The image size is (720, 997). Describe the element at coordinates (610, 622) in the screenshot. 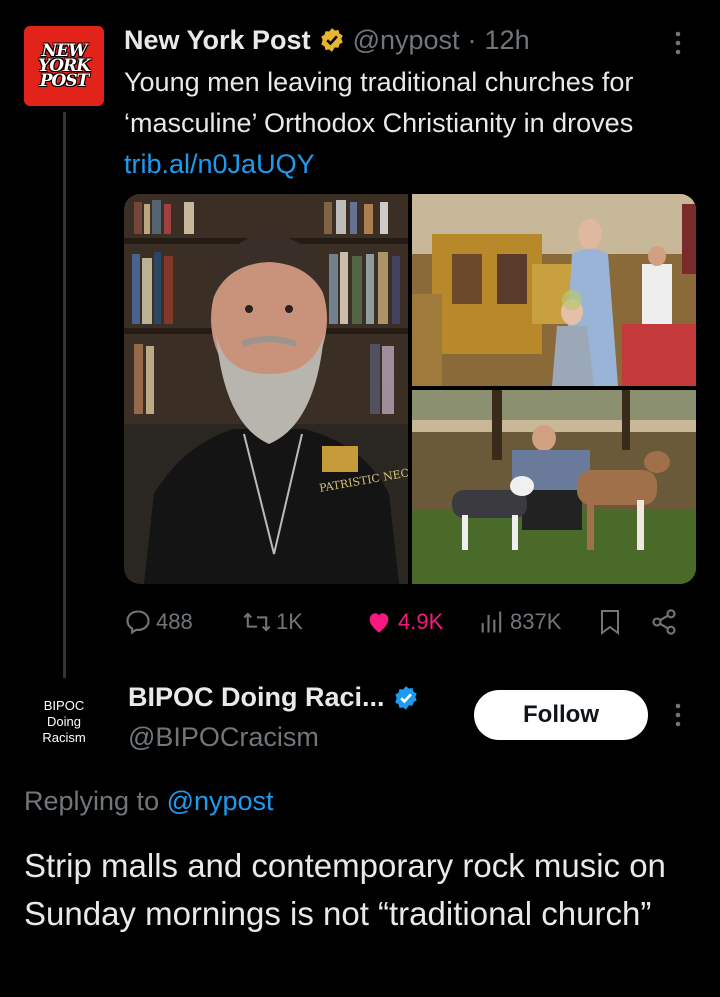

I see `bookmark-icon` at that location.